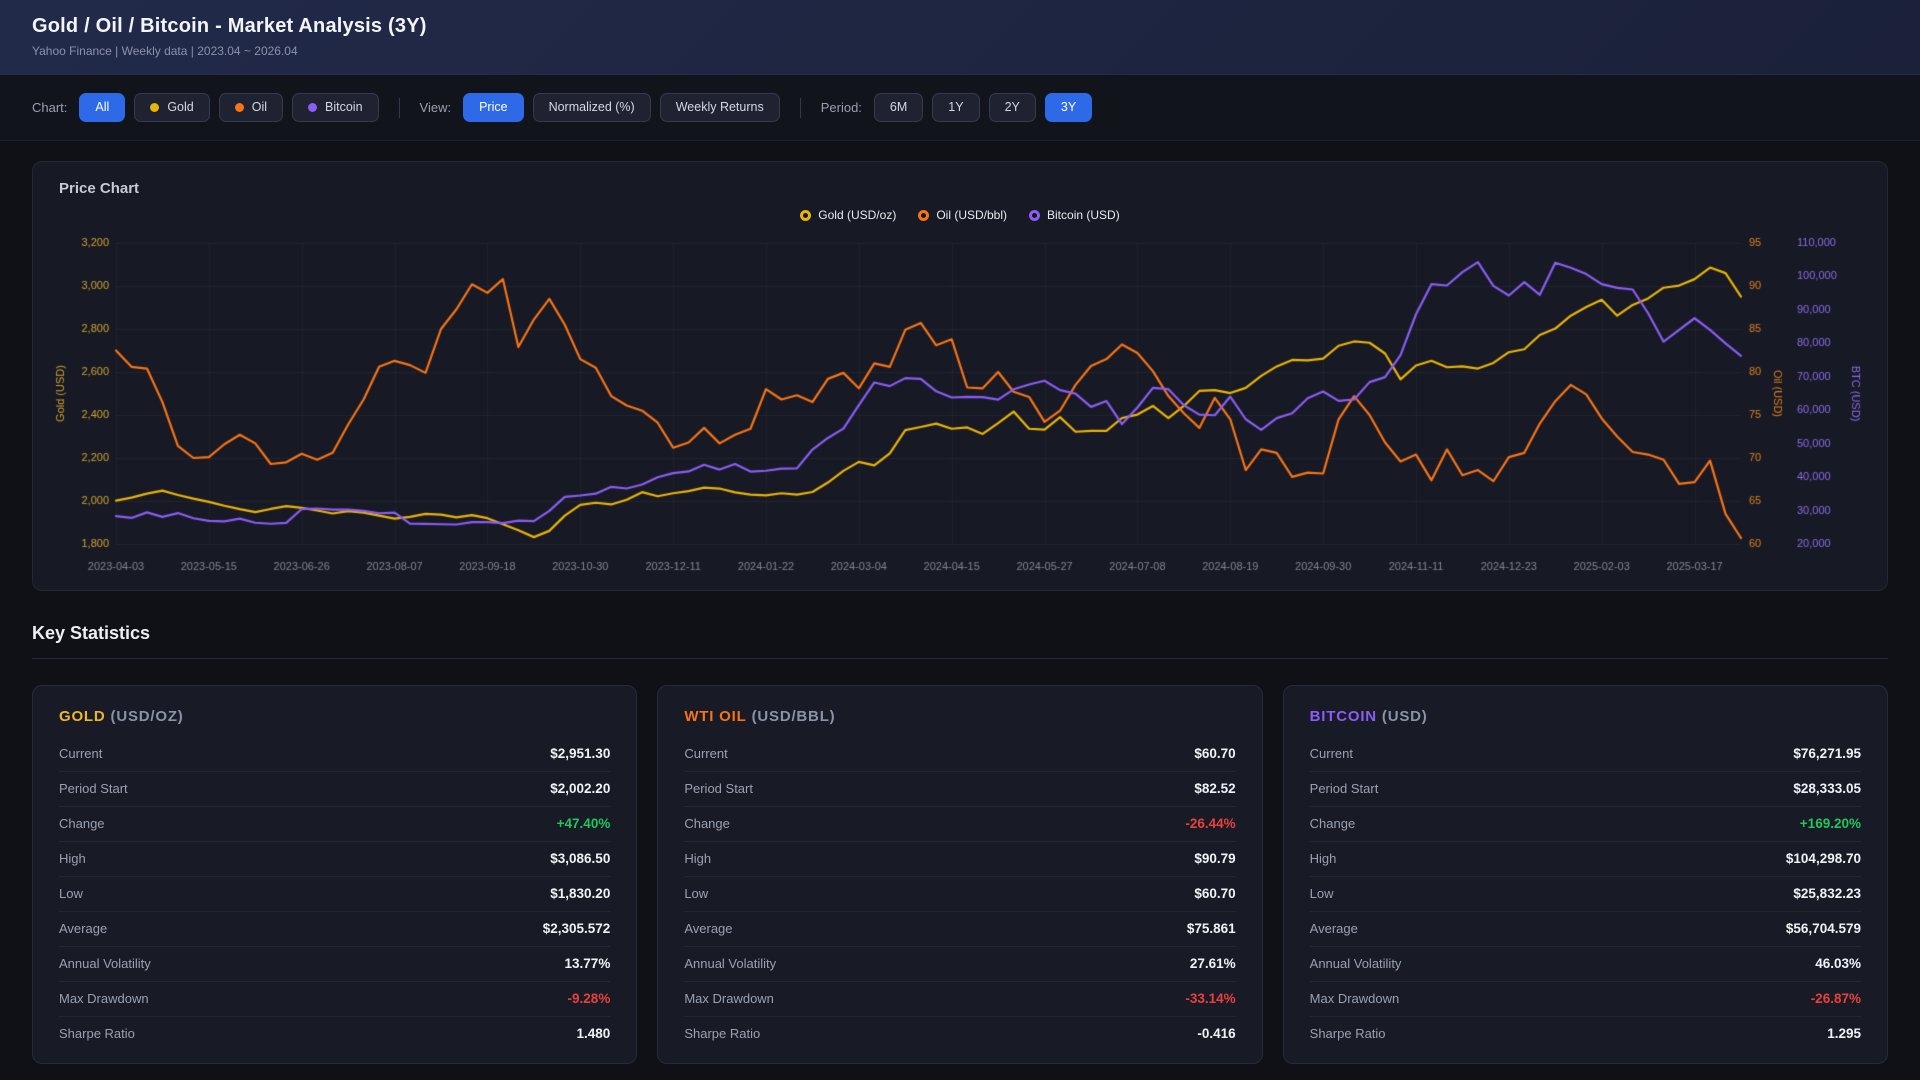 The width and height of the screenshot is (1920, 1080). I want to click on stat-value: $2,305.572, so click(576, 928).